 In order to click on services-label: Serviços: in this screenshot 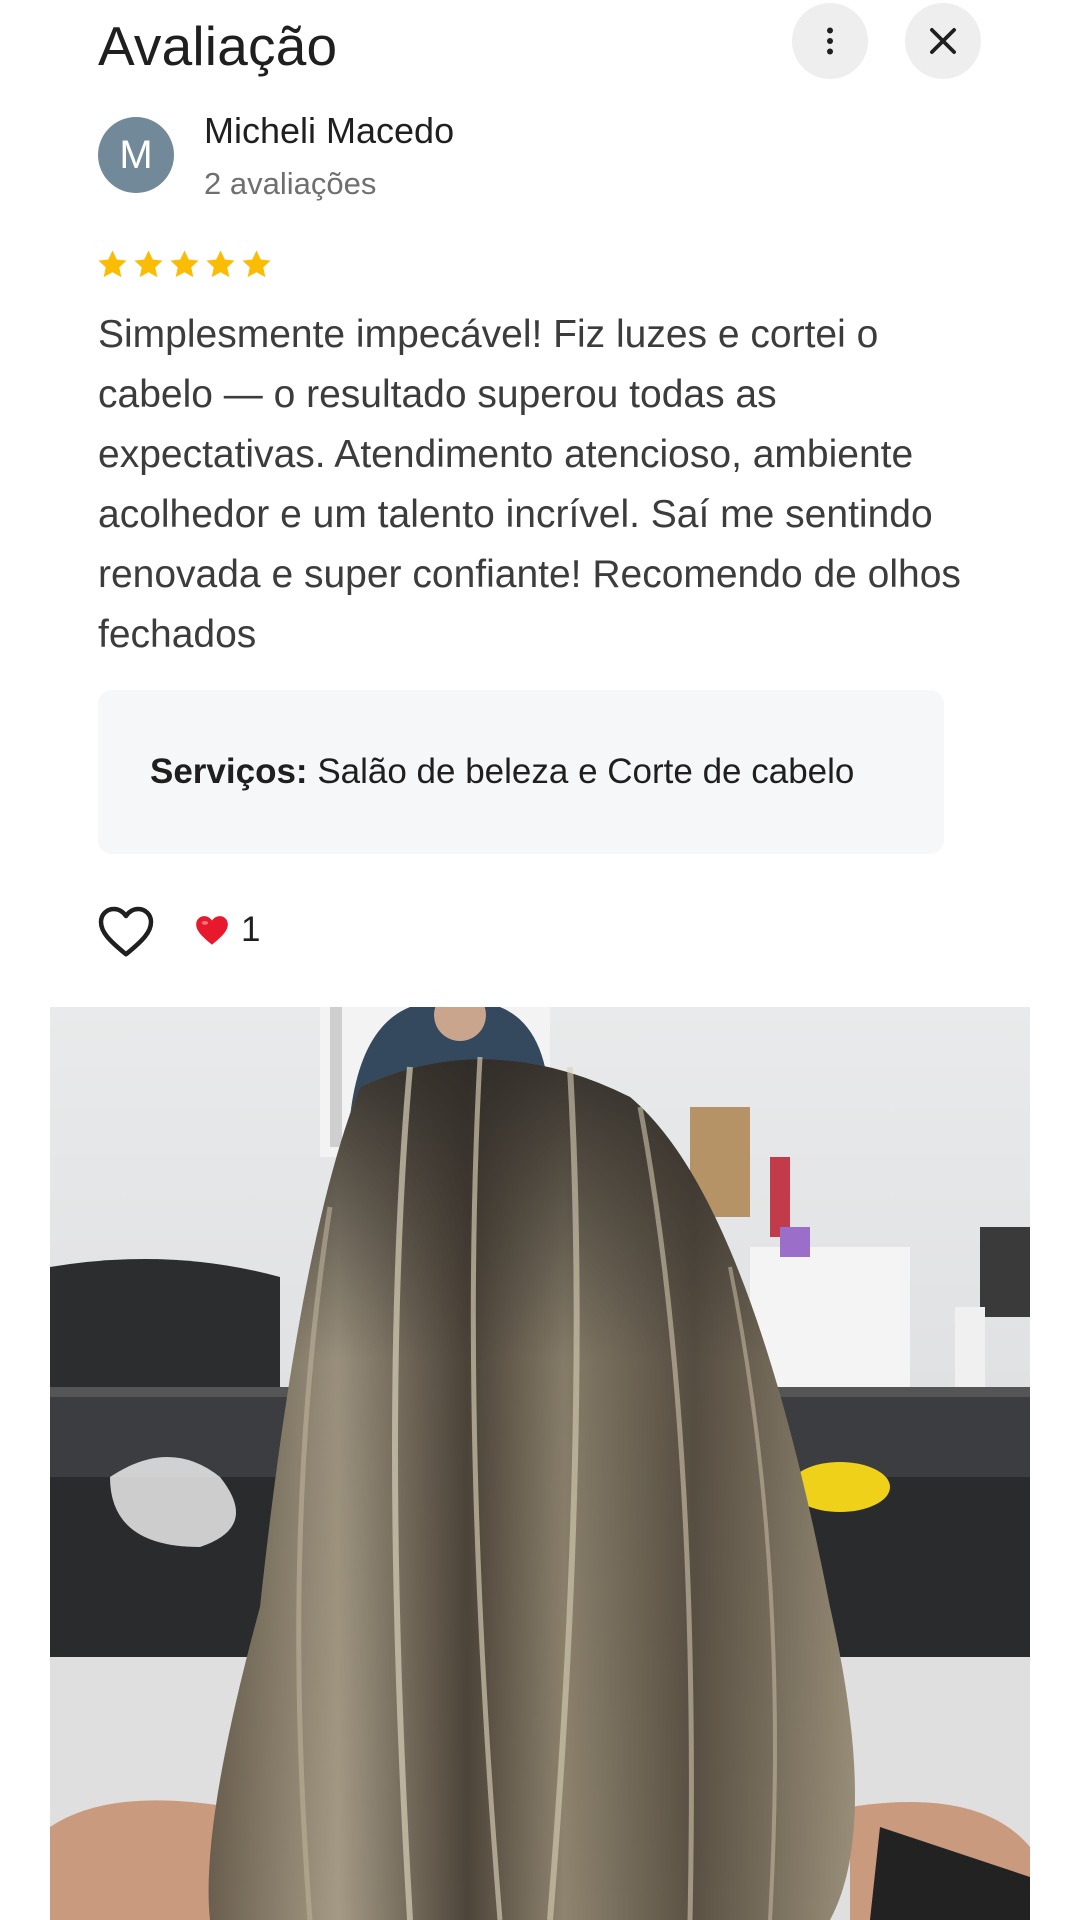, I will do `click(229, 771)`.